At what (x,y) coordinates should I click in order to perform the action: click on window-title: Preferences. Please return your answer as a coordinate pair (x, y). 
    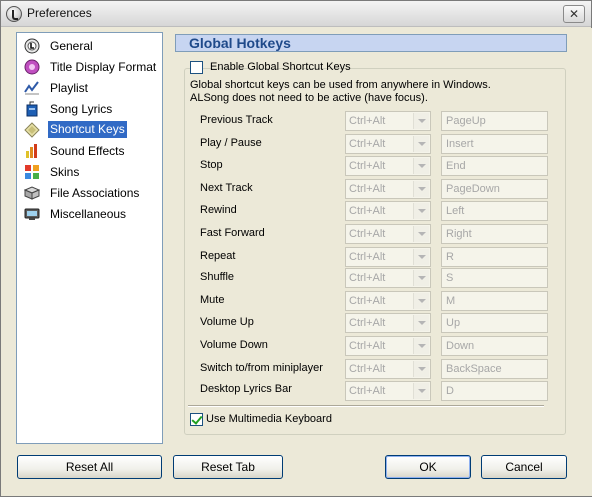
    Looking at the image, I should click on (59, 13).